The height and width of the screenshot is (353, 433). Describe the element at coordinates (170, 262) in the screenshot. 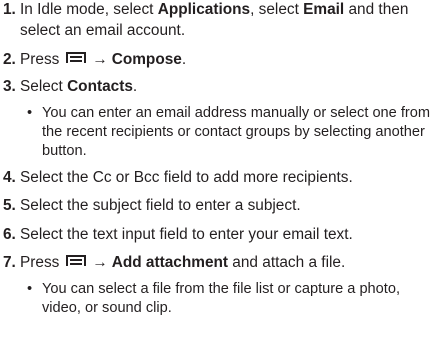

I see `ui-term-add-attachment: Add attachment` at that location.